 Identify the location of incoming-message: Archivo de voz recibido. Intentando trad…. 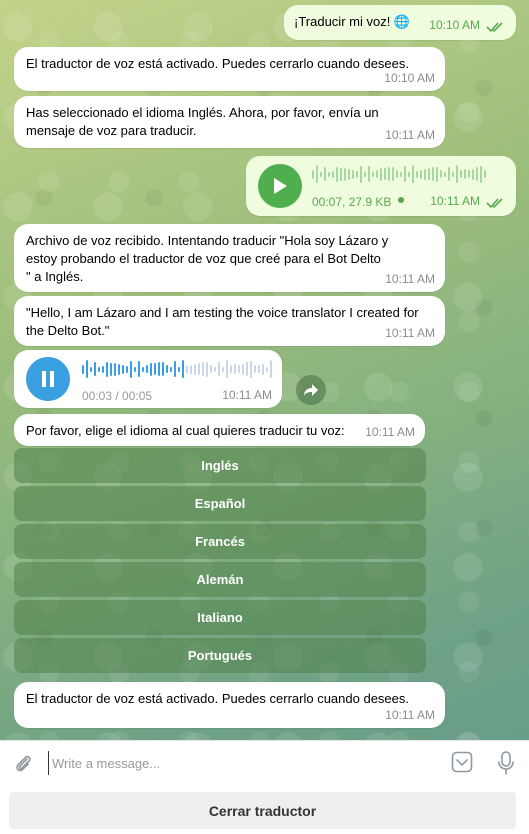
(229, 258).